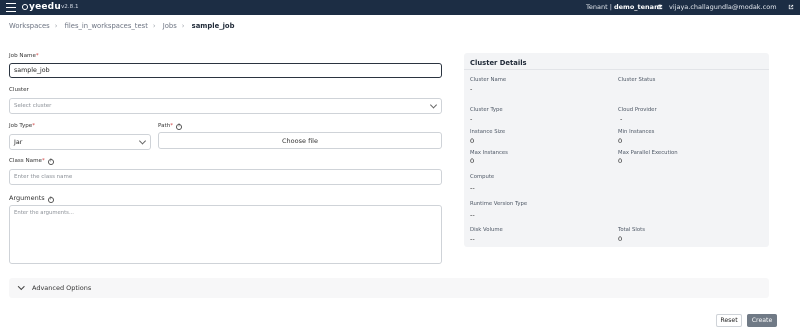 The height and width of the screenshot is (327, 800). What do you see at coordinates (389, 288) in the screenshot?
I see `advanced-options-accordion: Advanced Options` at bounding box center [389, 288].